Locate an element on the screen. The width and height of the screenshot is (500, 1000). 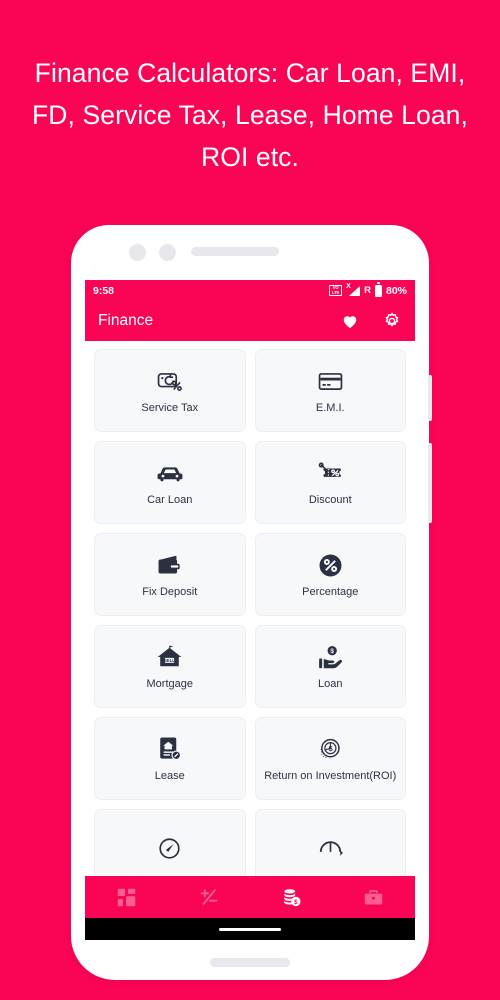
phone-volume-button is located at coordinates (430, 398).